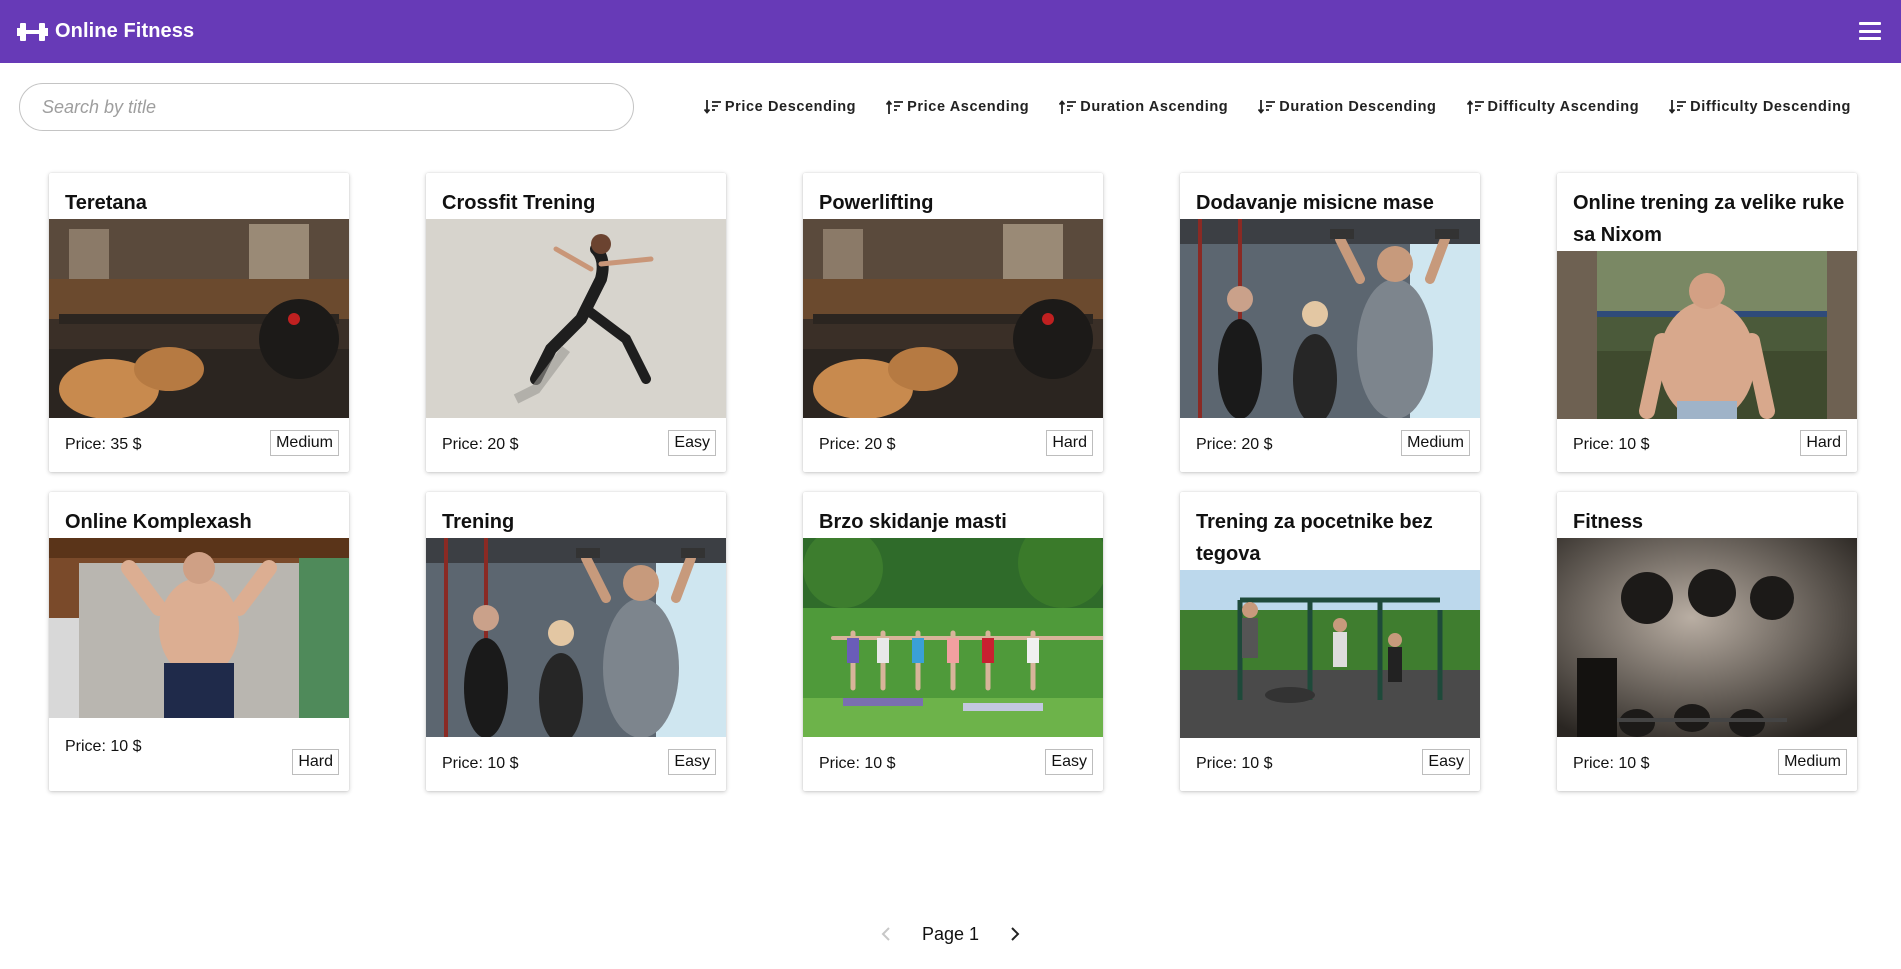 This screenshot has height=969, width=1901. Describe the element at coordinates (1314, 538) in the screenshot. I see `program-title: Trening za pocetnike bez tegova` at that location.